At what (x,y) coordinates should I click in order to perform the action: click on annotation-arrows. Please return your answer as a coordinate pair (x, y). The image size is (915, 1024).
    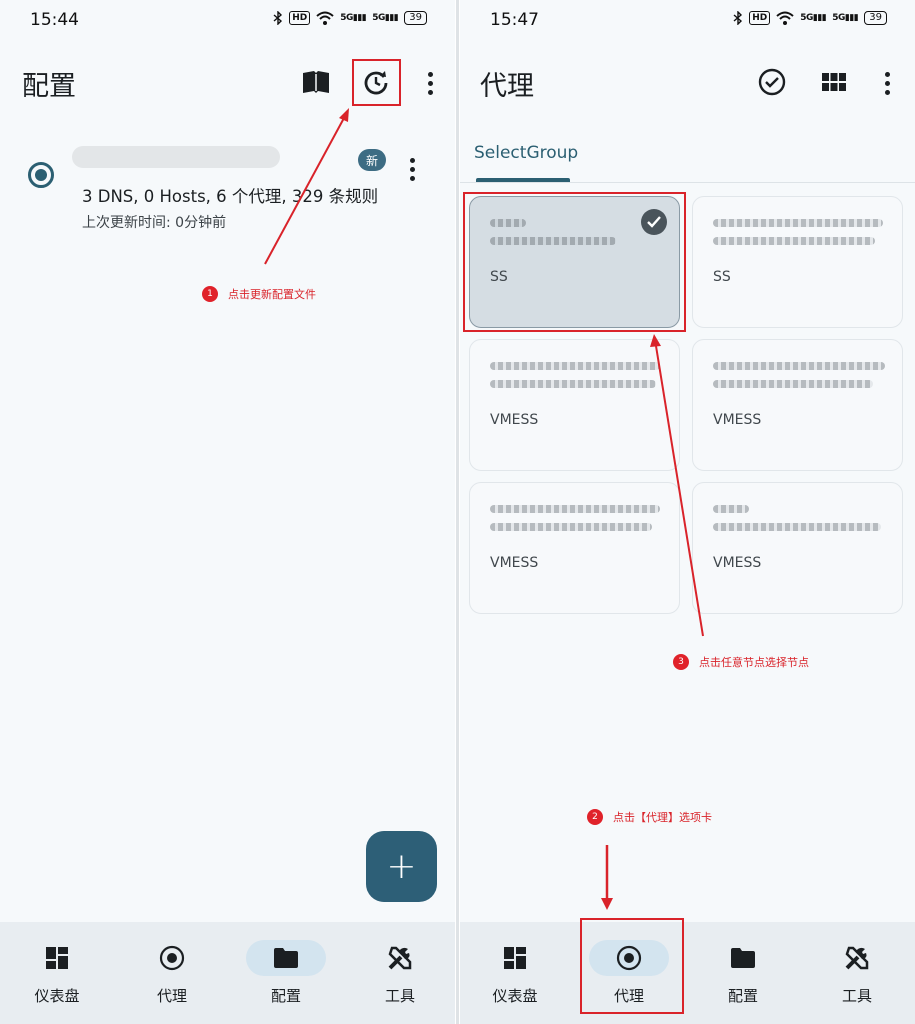
    Looking at the image, I should click on (652, 622).